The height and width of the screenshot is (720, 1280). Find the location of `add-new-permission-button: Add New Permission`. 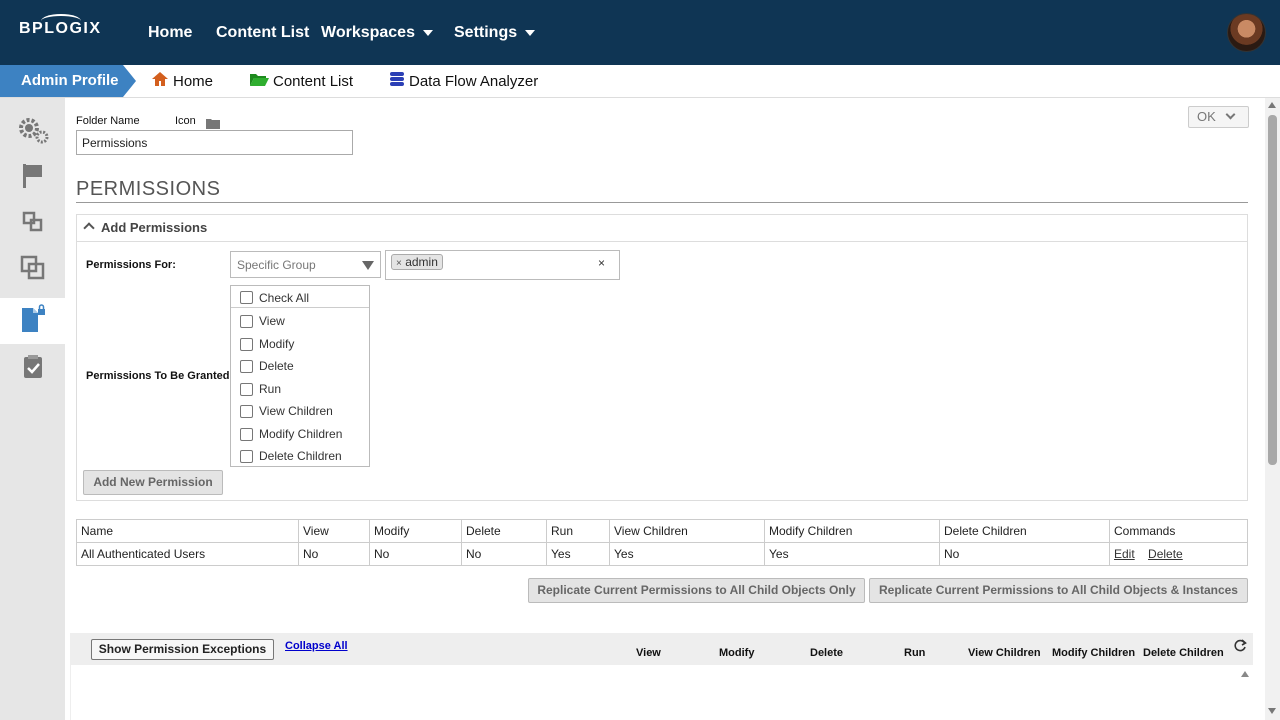

add-new-permission-button: Add New Permission is located at coordinates (153, 482).